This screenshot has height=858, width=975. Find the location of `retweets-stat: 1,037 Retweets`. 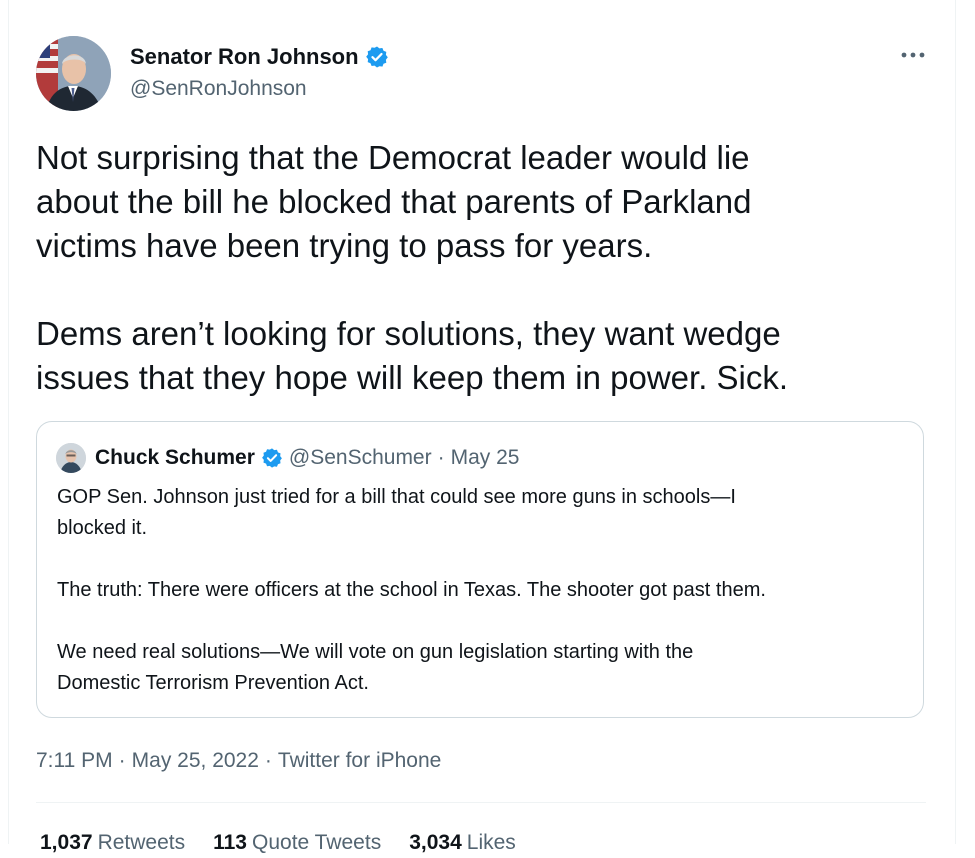

retweets-stat: 1,037 Retweets is located at coordinates (112, 843).